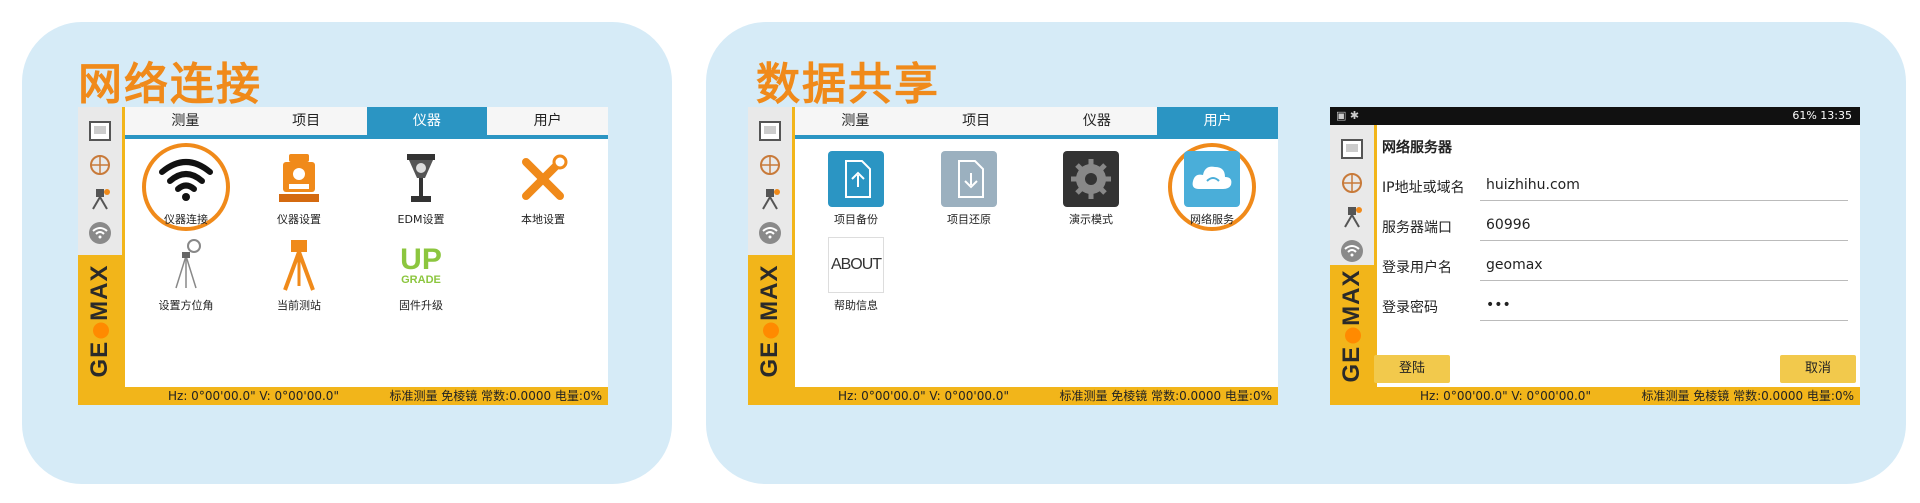 The height and width of the screenshot is (503, 1920). I want to click on azimuth-icon, so click(186, 265).